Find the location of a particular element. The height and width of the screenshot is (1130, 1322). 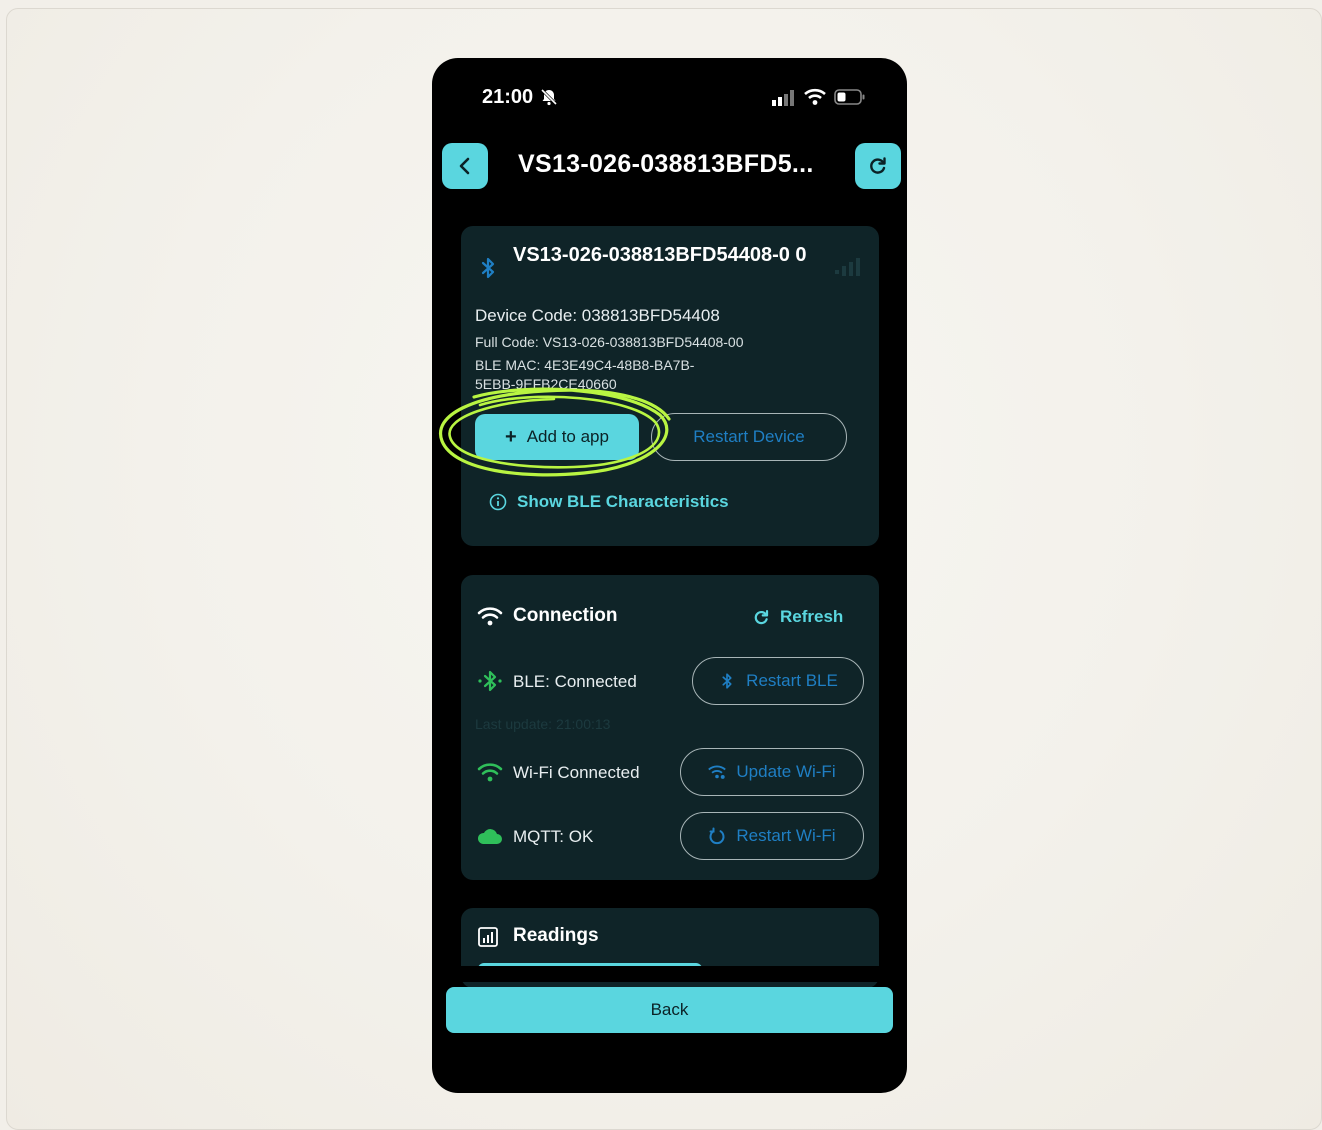

restart-device-label: Restart Device is located at coordinates (749, 436).